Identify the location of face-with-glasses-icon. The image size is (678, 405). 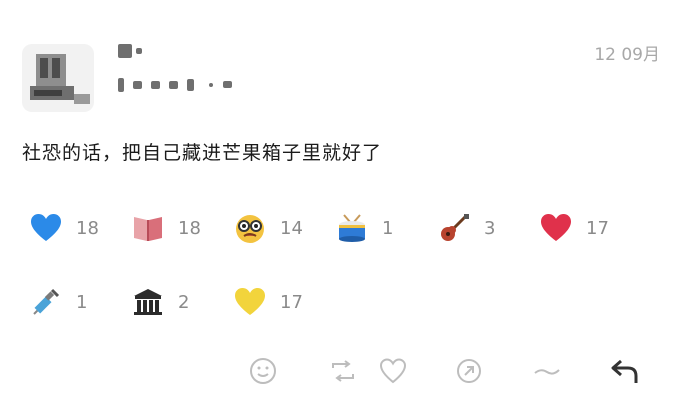
(250, 228).